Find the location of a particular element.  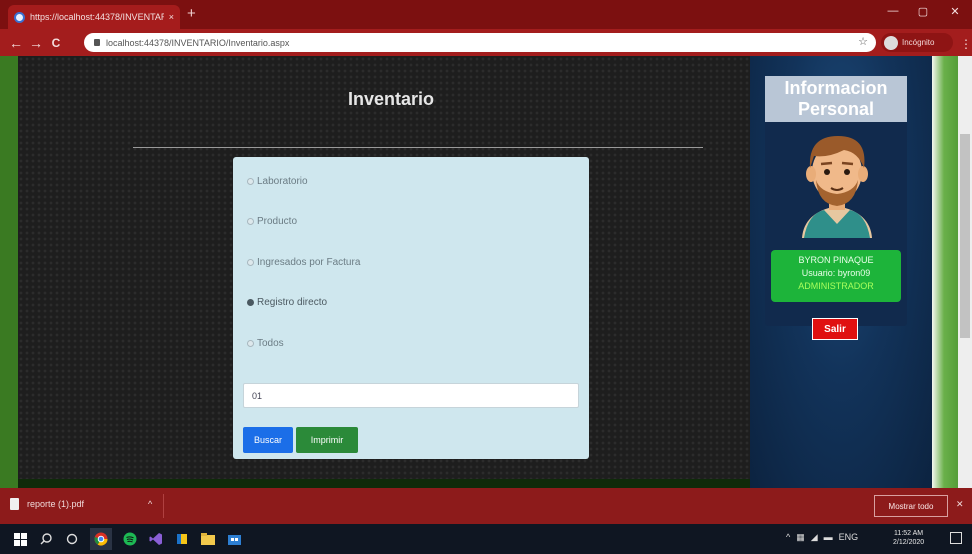

system-tray: ^ ▦ ◢ ▬ ENG is located at coordinates (822, 537).